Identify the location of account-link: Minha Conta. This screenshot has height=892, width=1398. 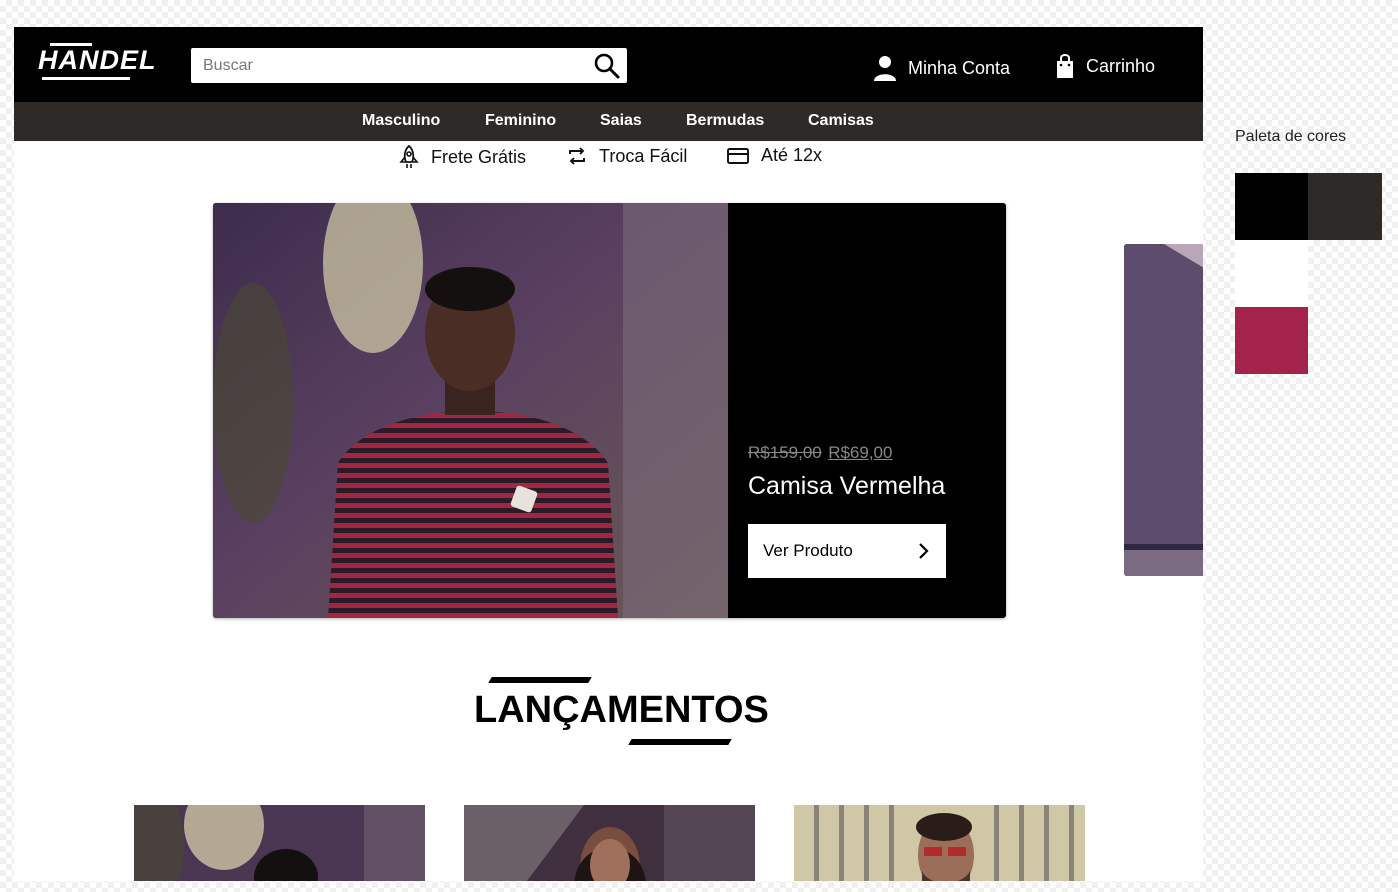
(942, 68).